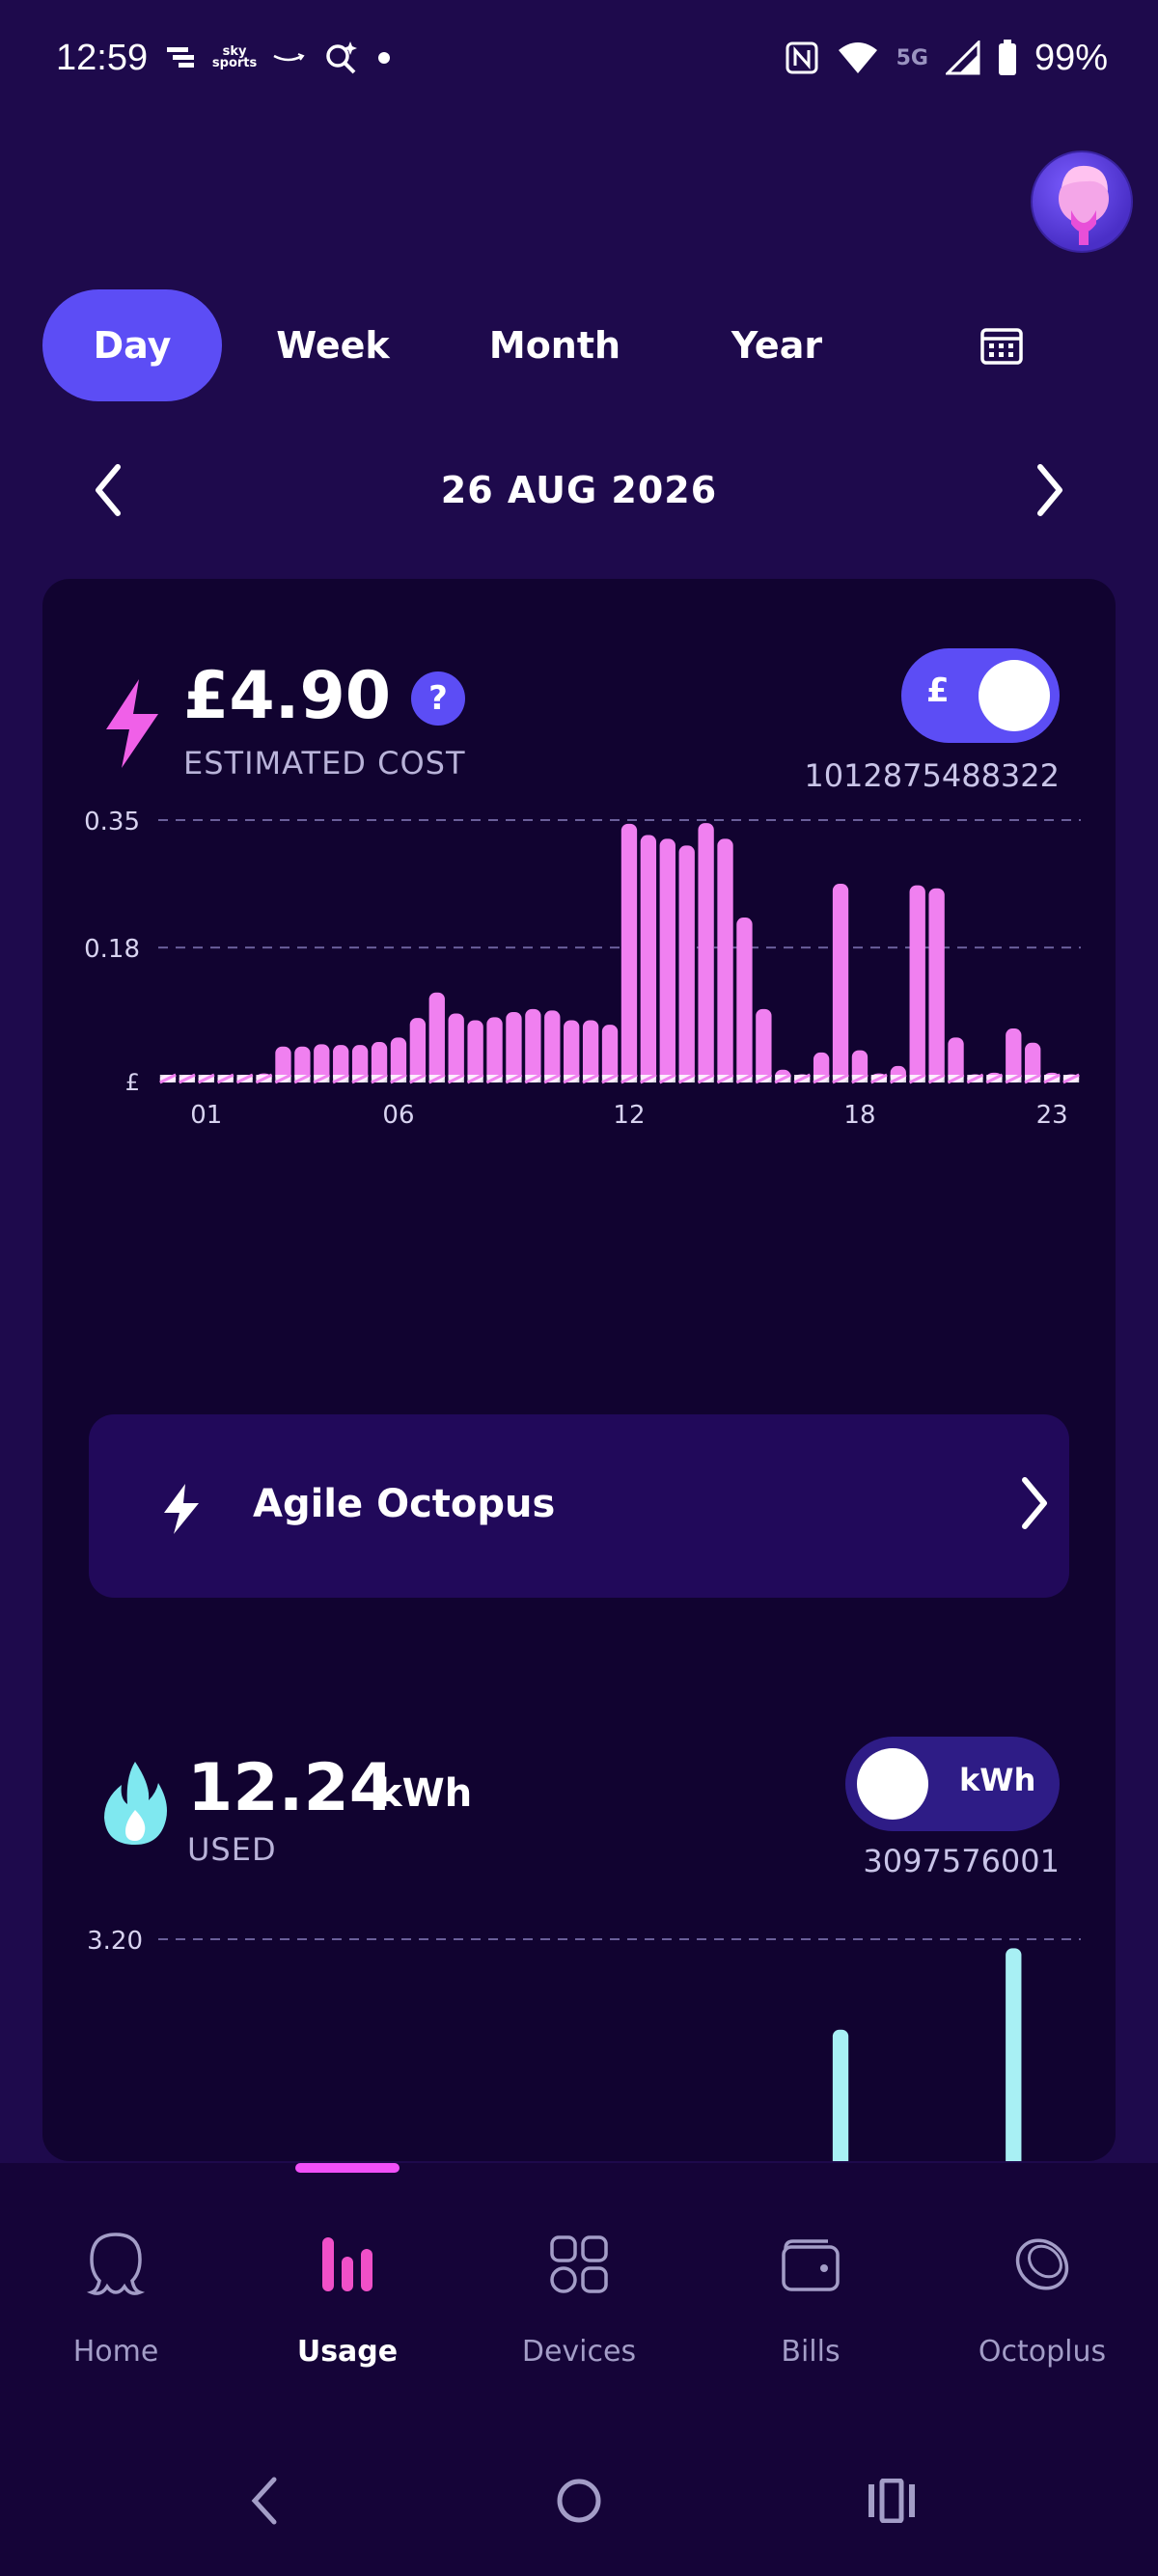 This screenshot has width=1158, height=2576. Describe the element at coordinates (582, 969) in the screenshot. I see `electricity-chart-svg: 0.35 0.18 £01 06 12 18 23` at that location.